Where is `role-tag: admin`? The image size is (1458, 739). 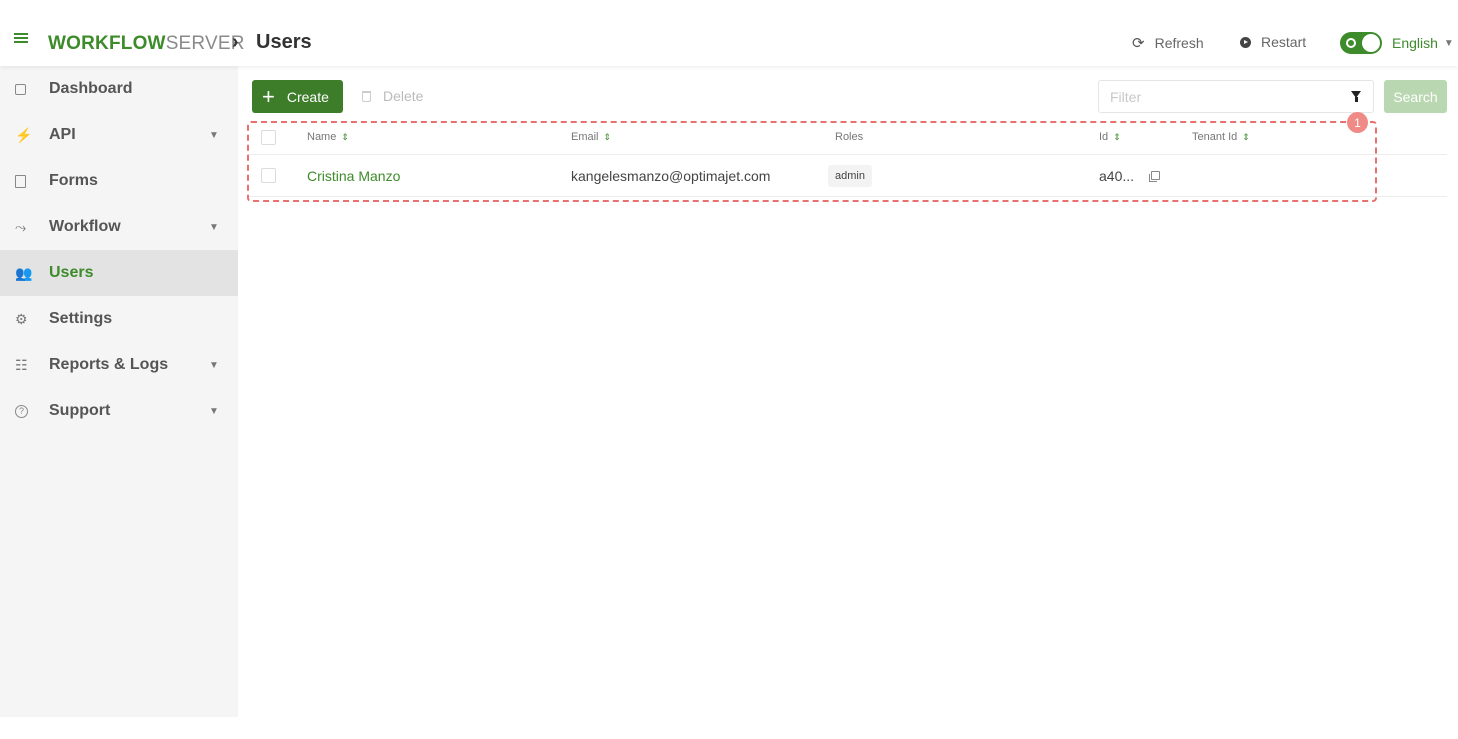 role-tag: admin is located at coordinates (850, 175).